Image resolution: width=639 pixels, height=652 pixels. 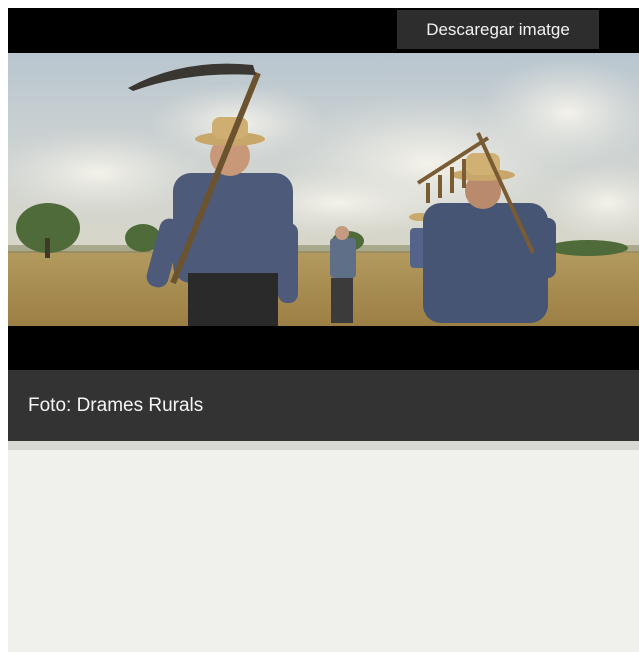 What do you see at coordinates (323, 445) in the screenshot?
I see `divider` at bounding box center [323, 445].